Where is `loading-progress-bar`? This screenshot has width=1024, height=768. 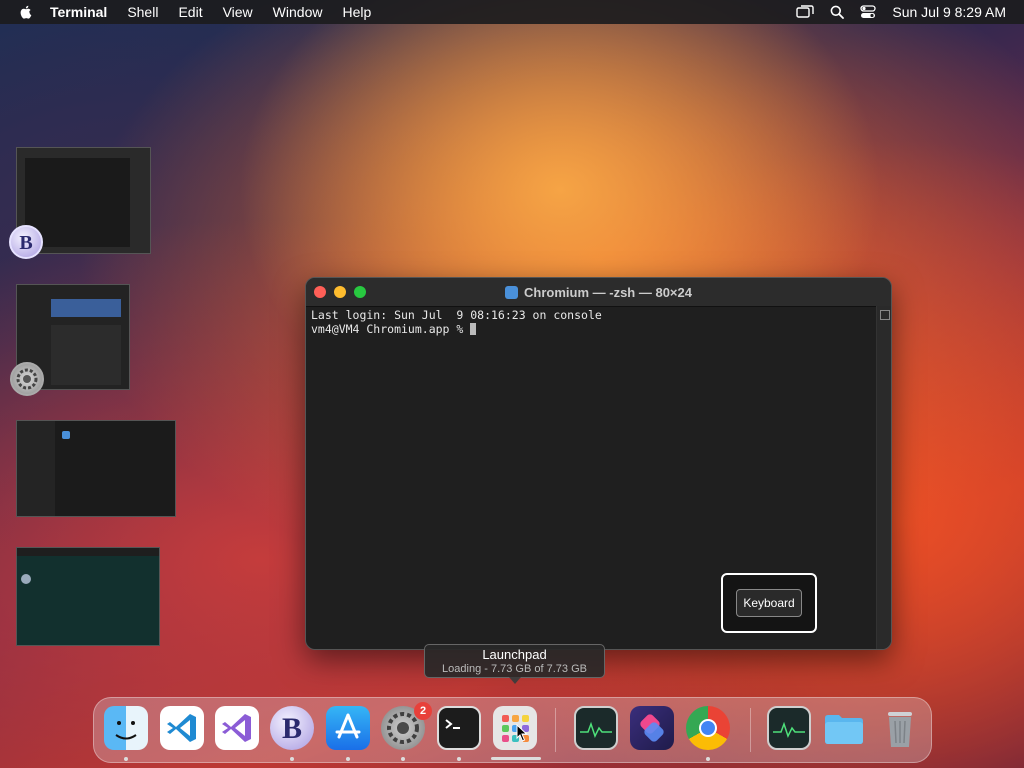 loading-progress-bar is located at coordinates (516, 758).